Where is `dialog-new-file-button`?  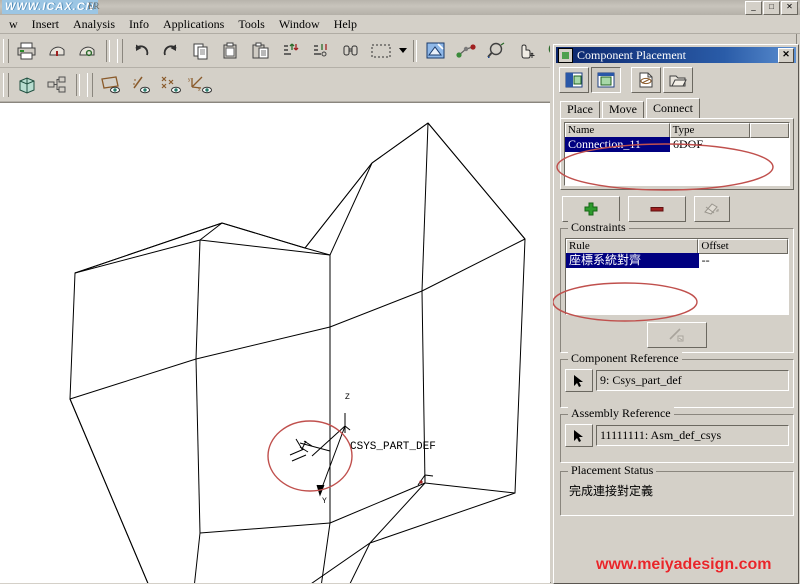
dialog-new-file-button is located at coordinates (646, 80).